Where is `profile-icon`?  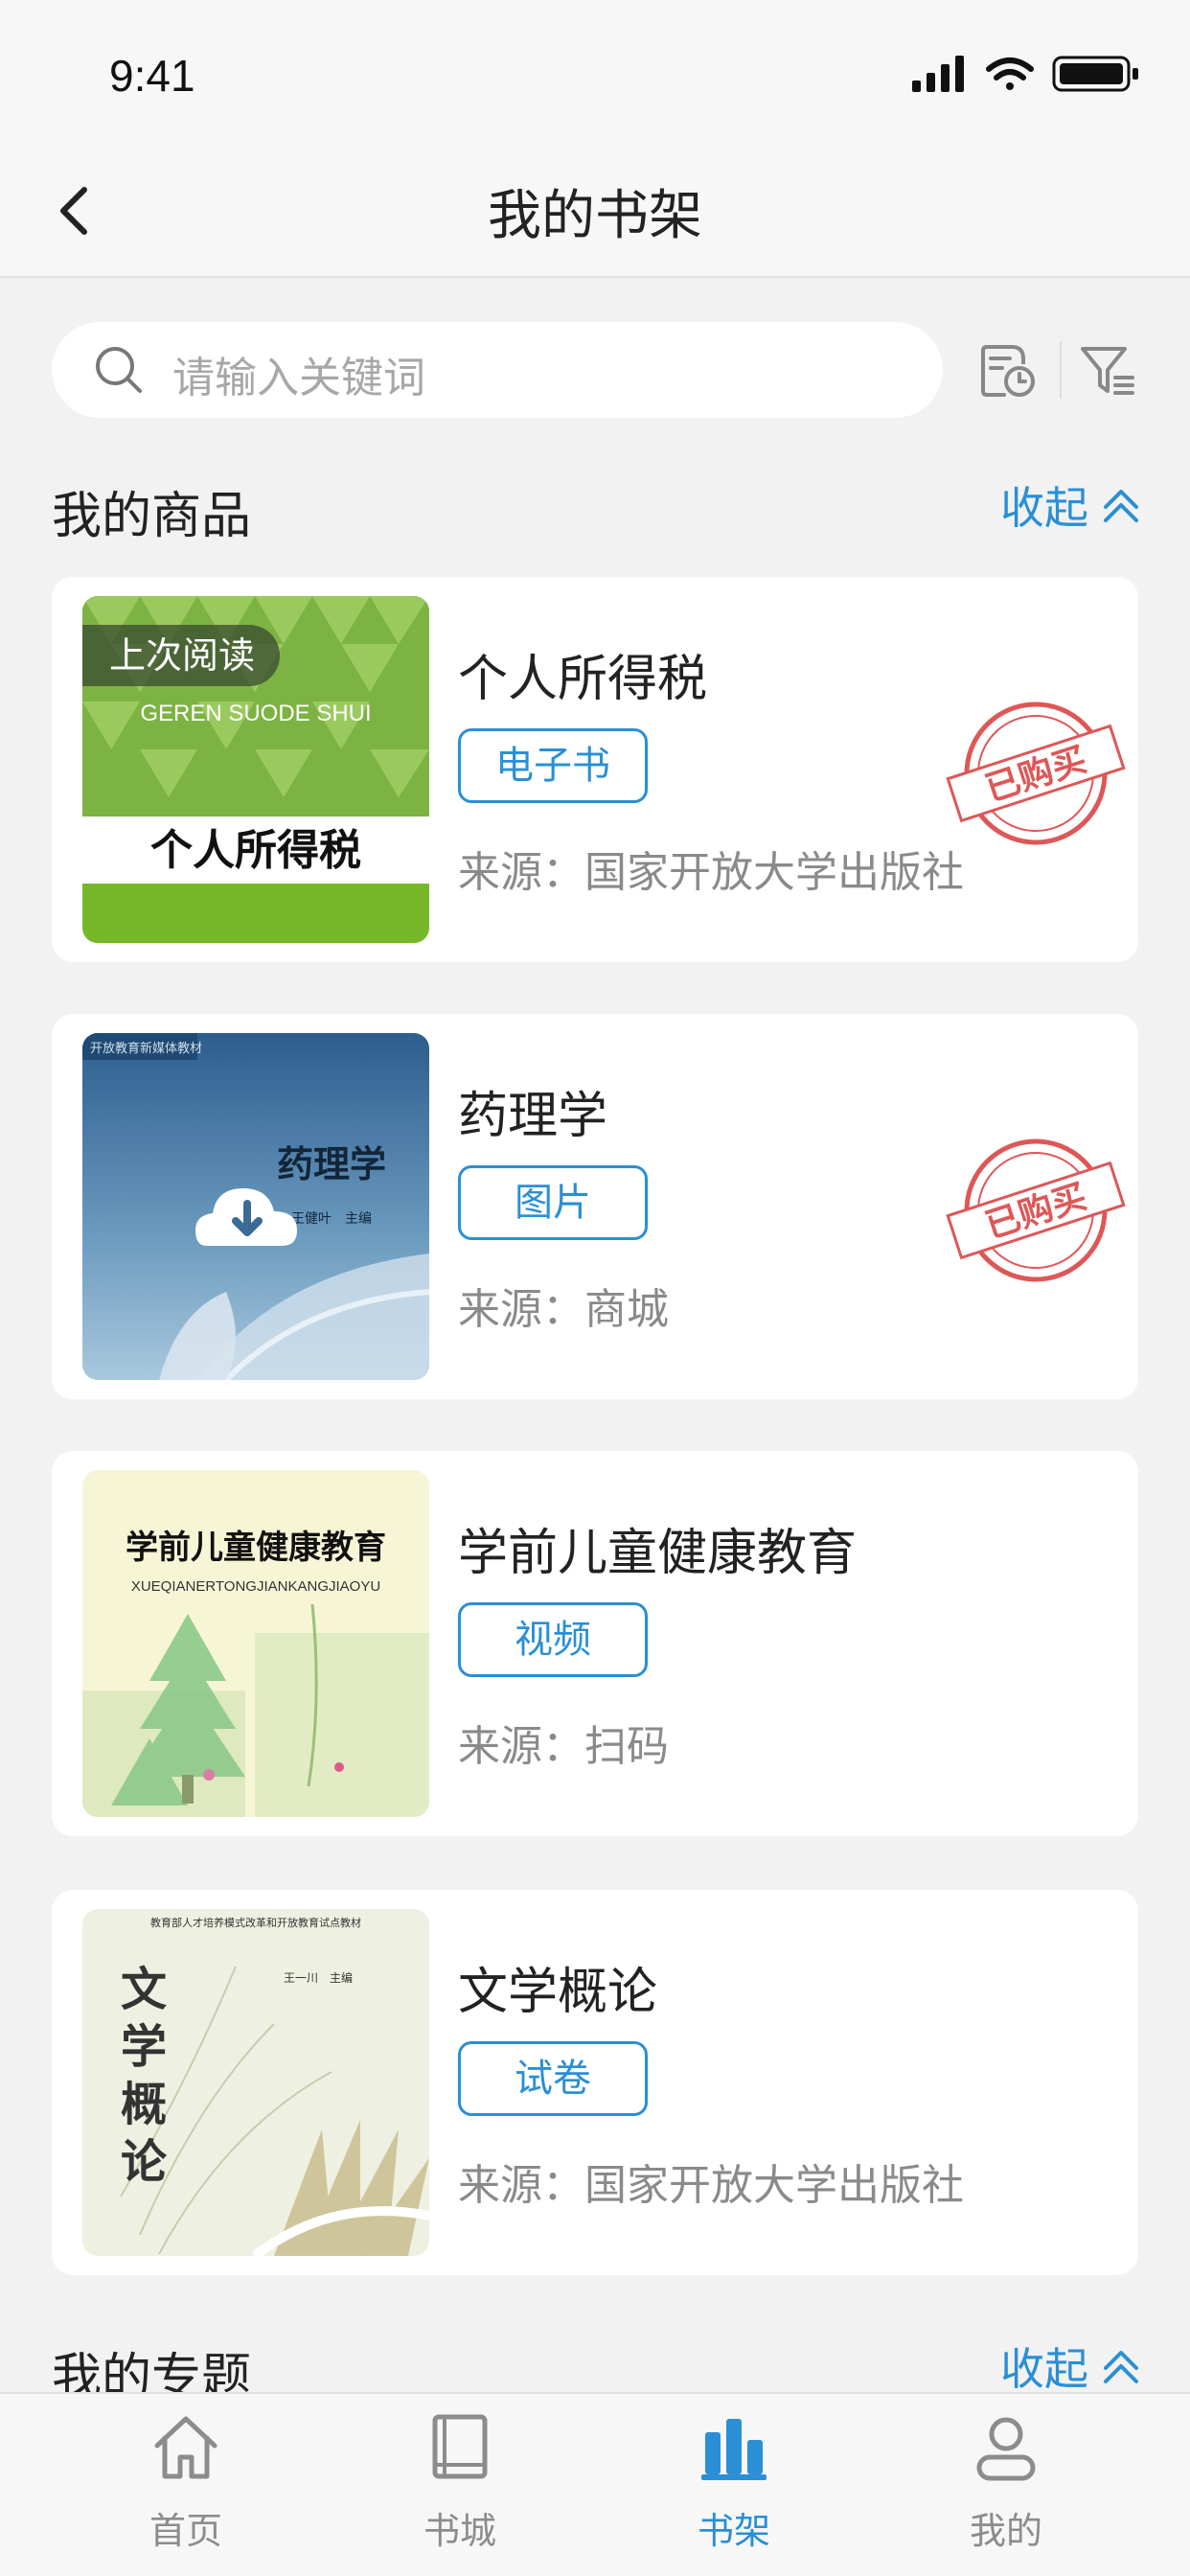 profile-icon is located at coordinates (1006, 2449).